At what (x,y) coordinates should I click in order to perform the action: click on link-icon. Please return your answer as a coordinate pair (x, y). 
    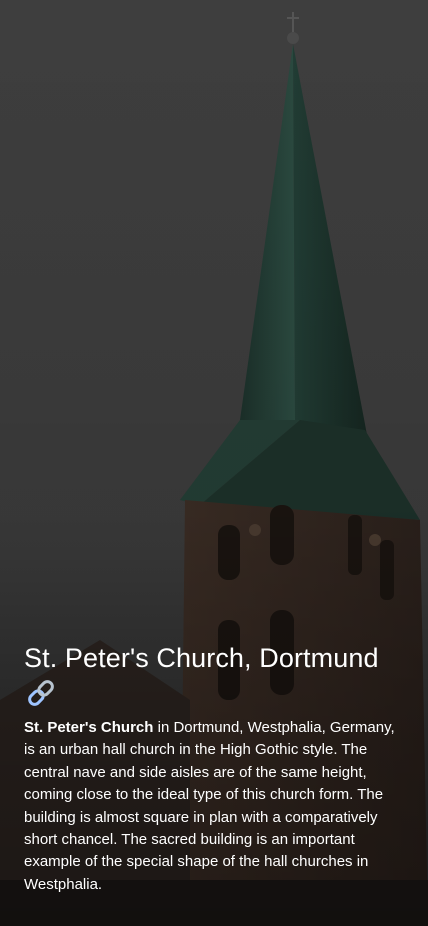
    Looking at the image, I should click on (41, 693).